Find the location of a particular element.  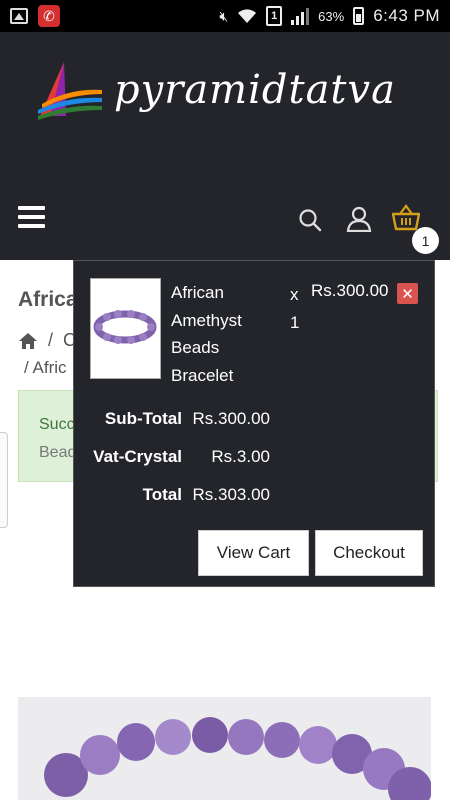

battery-percent: 63% is located at coordinates (331, 16).